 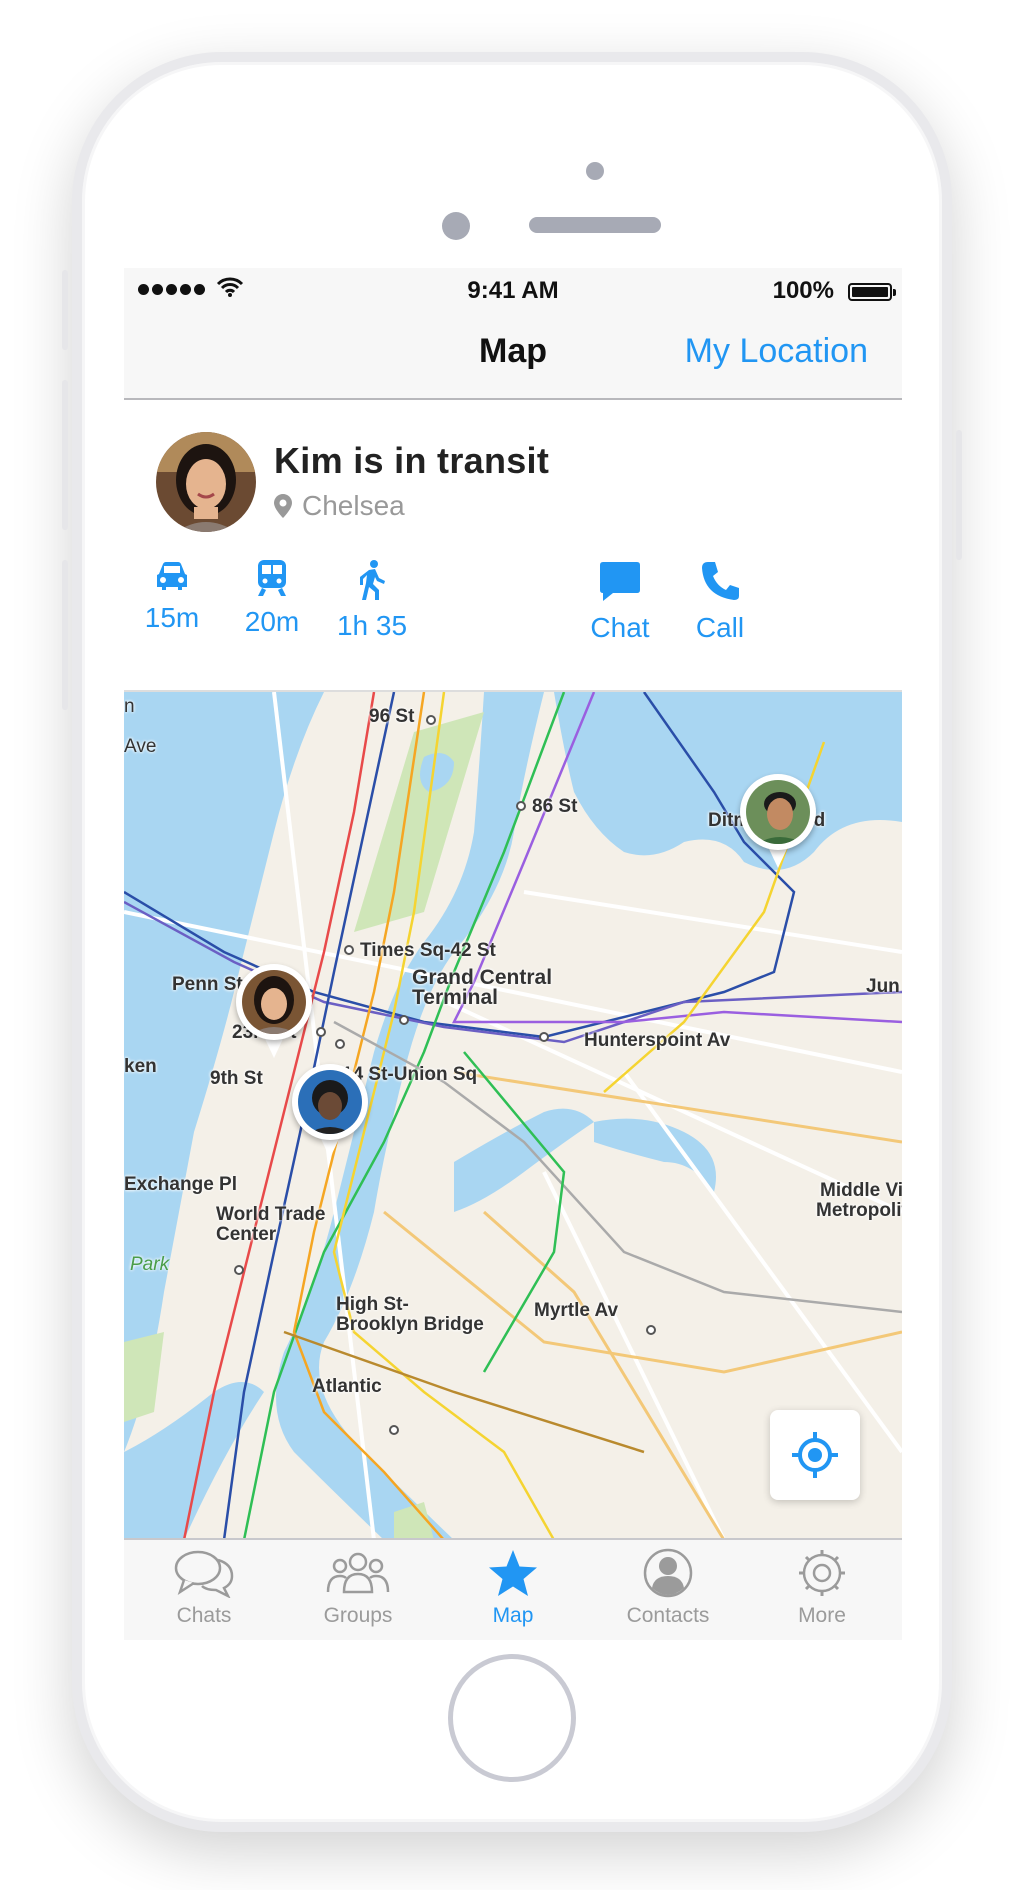 I want to click on map-label-middle-village: Middle Village, so click(x=861, y=1190).